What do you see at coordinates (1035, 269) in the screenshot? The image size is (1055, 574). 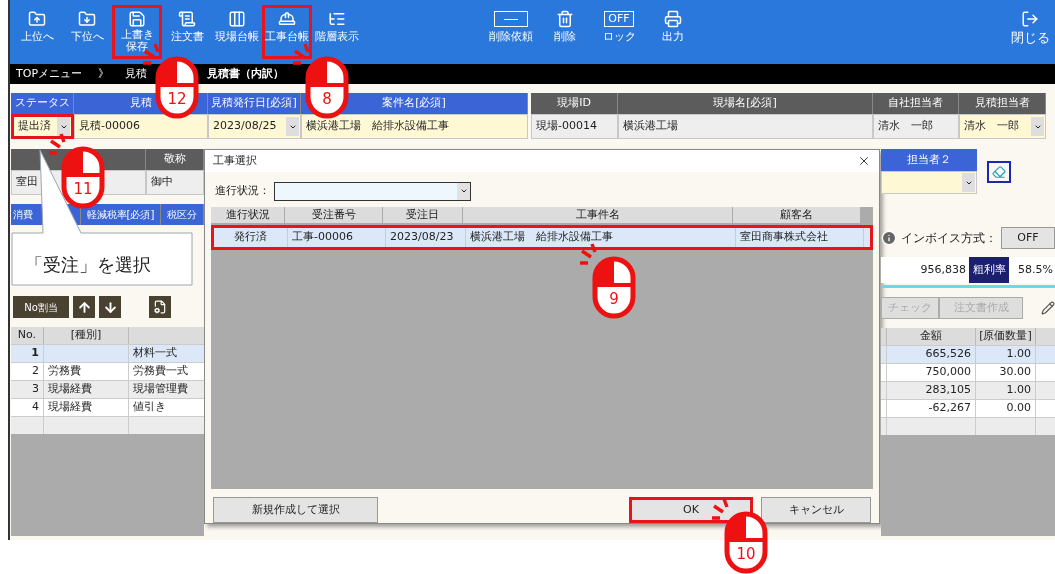 I see `rate-value: 58.5%` at bounding box center [1035, 269].